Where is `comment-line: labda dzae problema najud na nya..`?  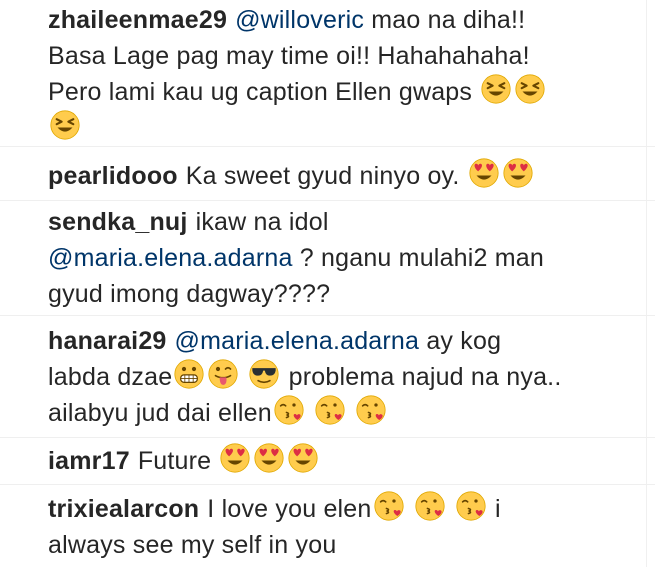 comment-line: labda dzae problema najud na nya.. is located at coordinates (346, 377).